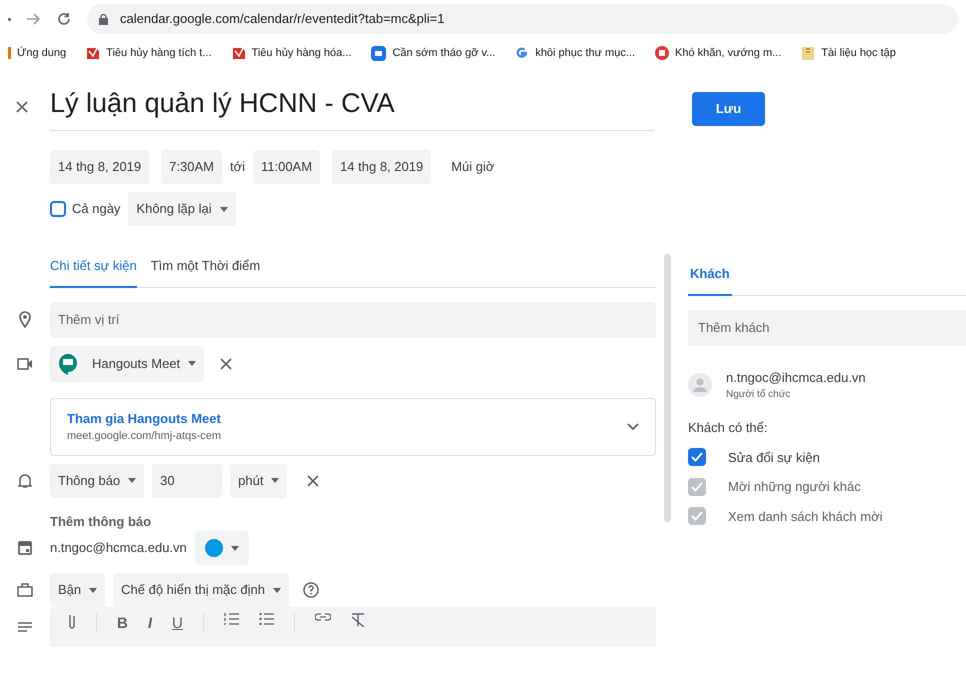 The image size is (966, 681). Describe the element at coordinates (100, 167) in the screenshot. I see `start-date-field: 14 thg 8, 2019` at that location.